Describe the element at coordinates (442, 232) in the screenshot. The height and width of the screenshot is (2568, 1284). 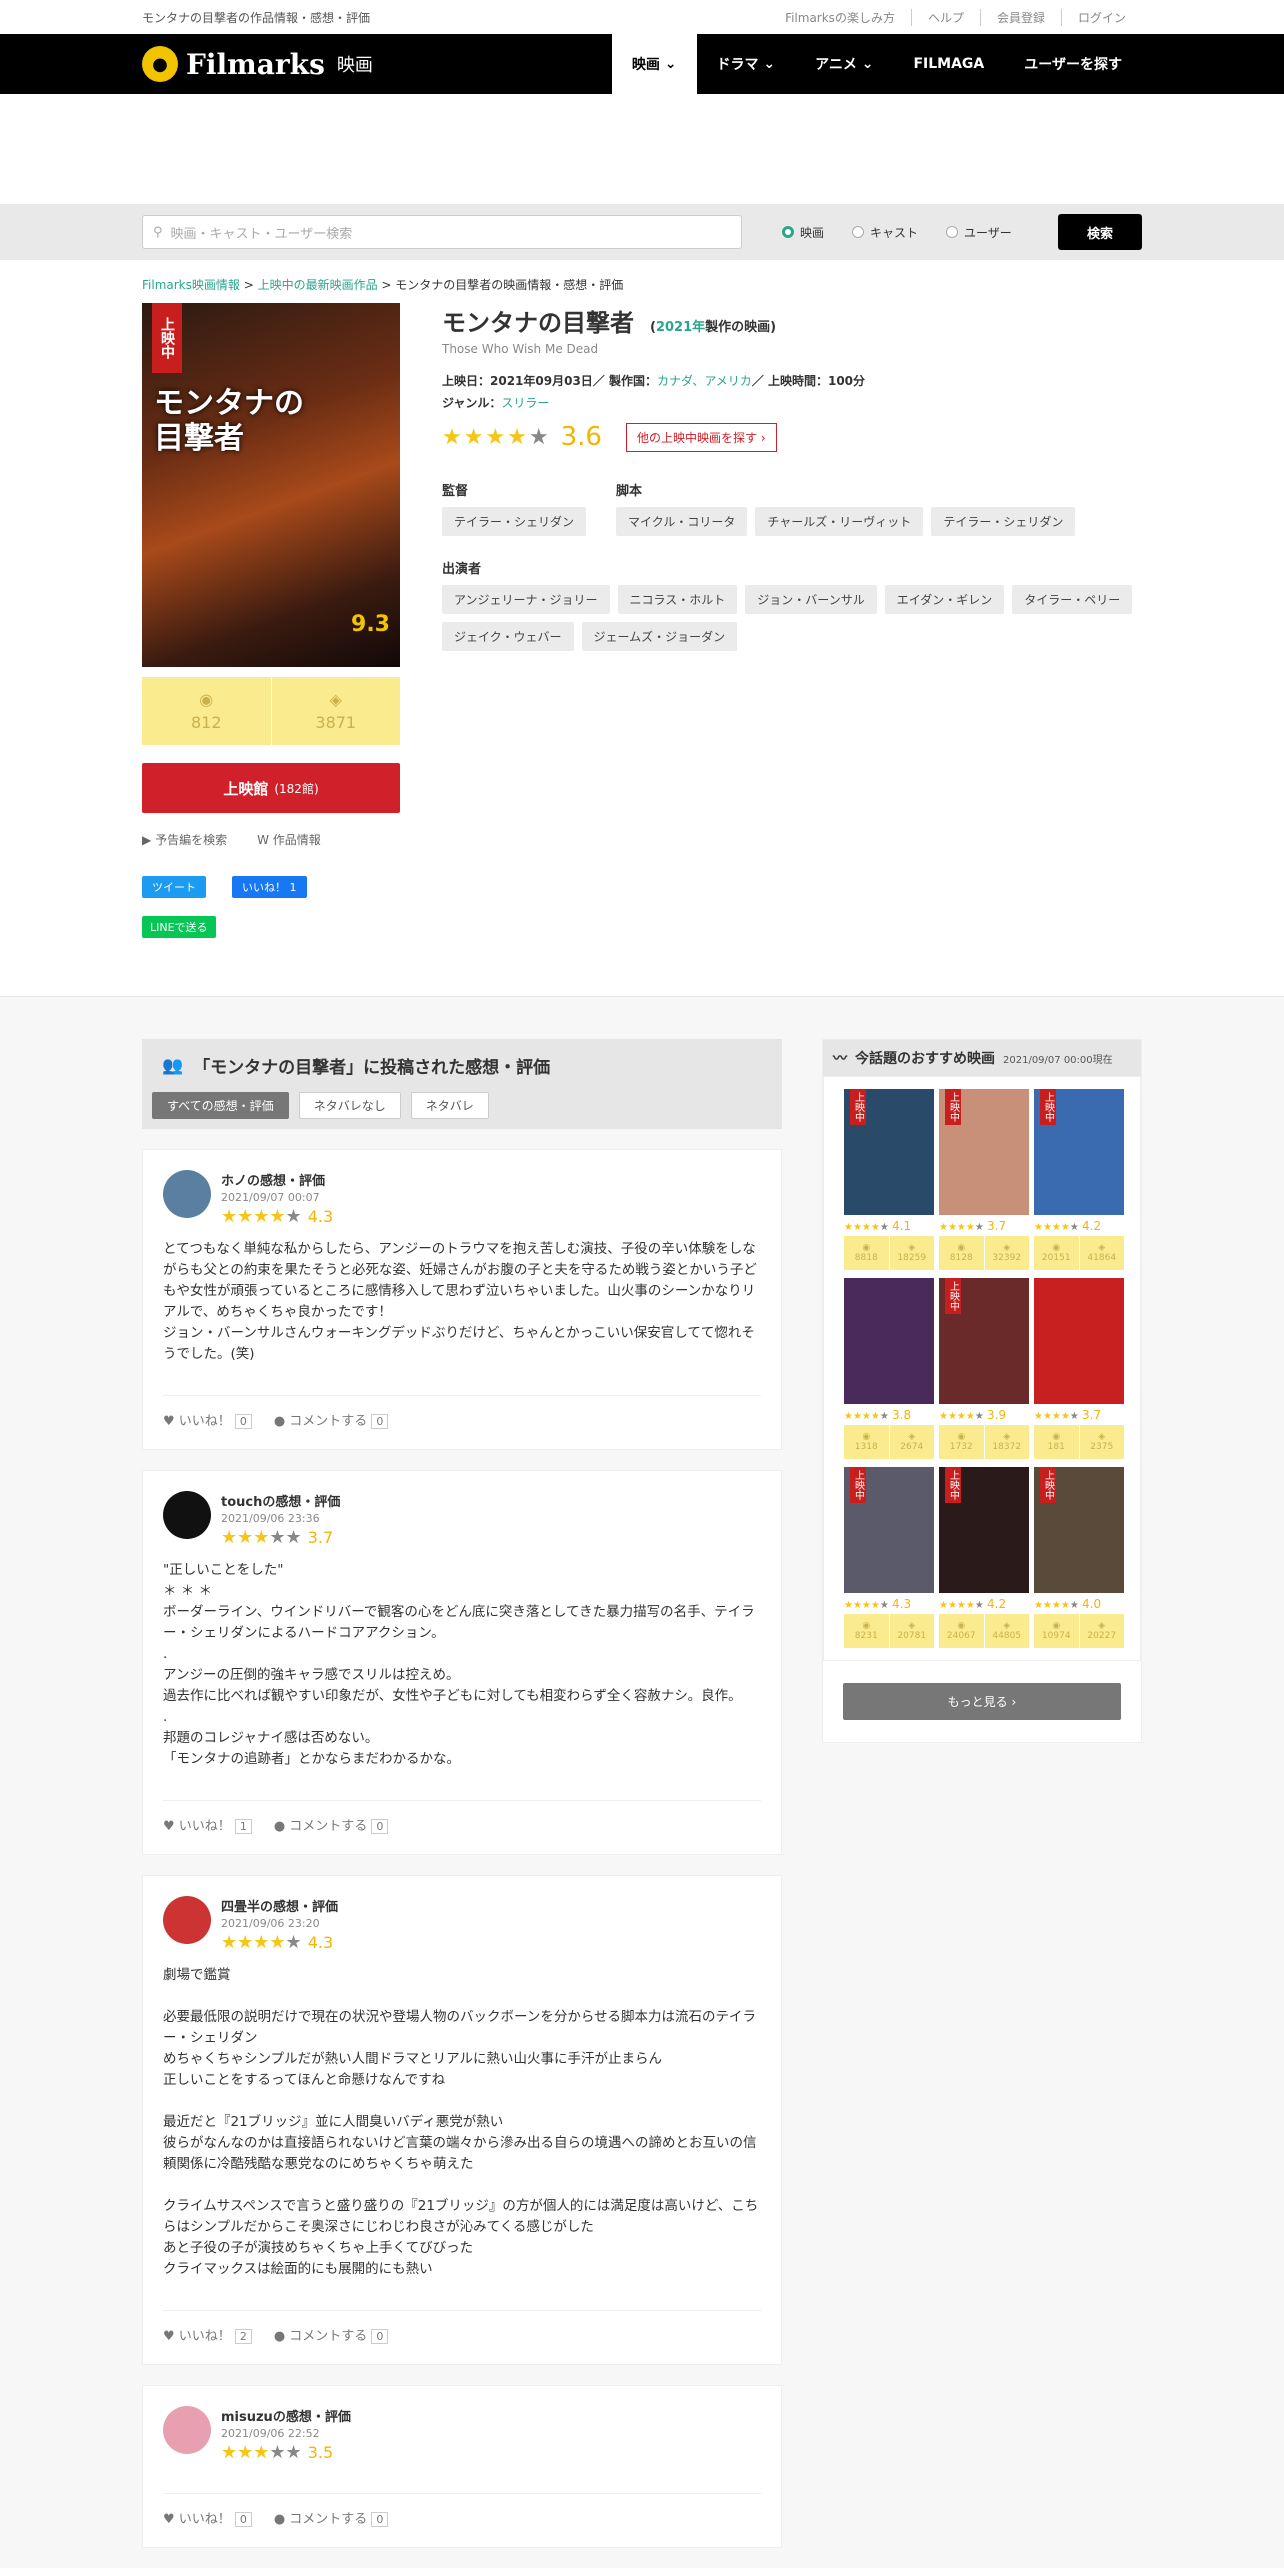
I see `search-input: ⚲ 映画・キャスト・ユーザー検索` at that location.